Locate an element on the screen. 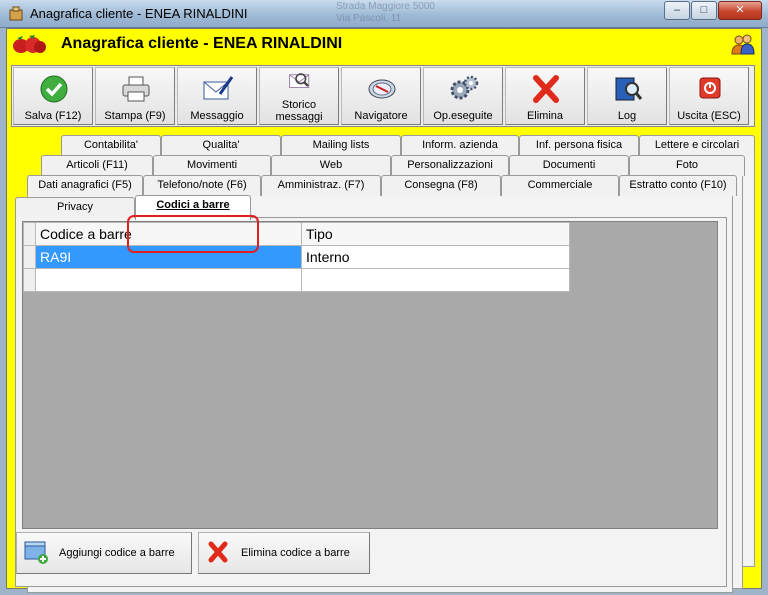 This screenshot has width=768, height=595. check-icon is located at coordinates (54, 89).